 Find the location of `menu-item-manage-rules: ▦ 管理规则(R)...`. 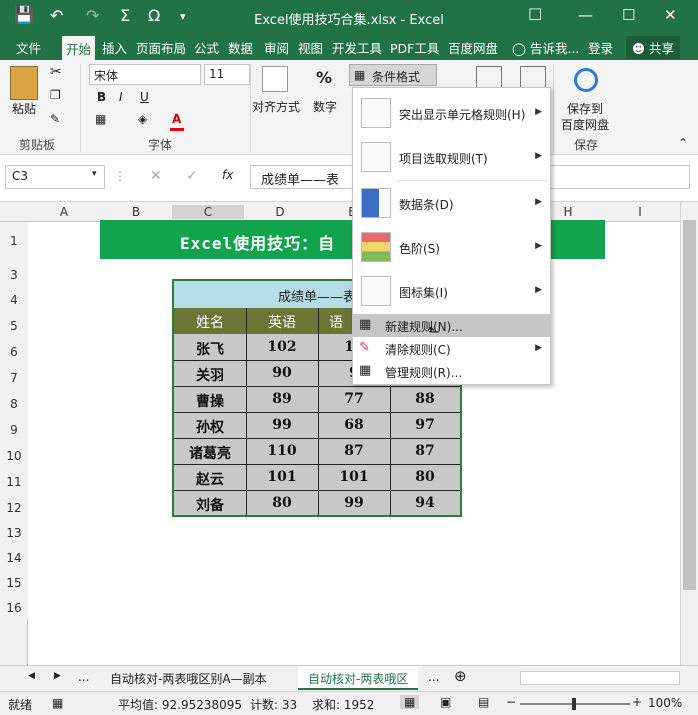

menu-item-manage-rules: ▦ 管理规则(R)... is located at coordinates (451, 371).